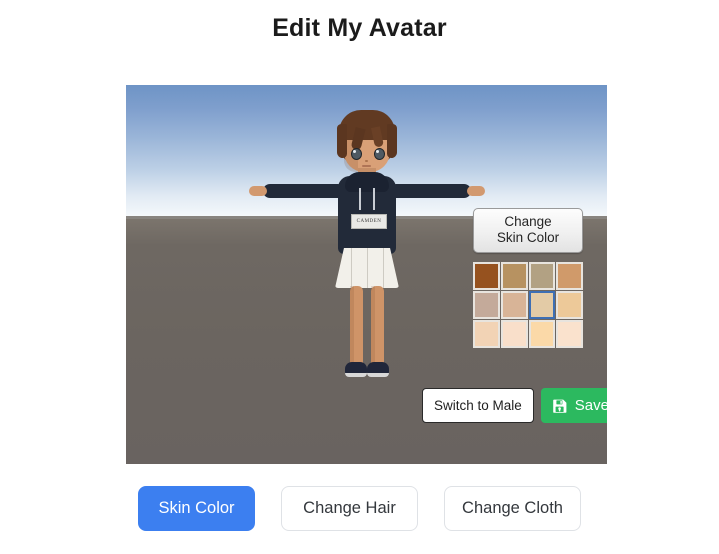 The width and height of the screenshot is (719, 554). What do you see at coordinates (367, 182) in the screenshot?
I see `avatar-hoodie-hood` at bounding box center [367, 182].